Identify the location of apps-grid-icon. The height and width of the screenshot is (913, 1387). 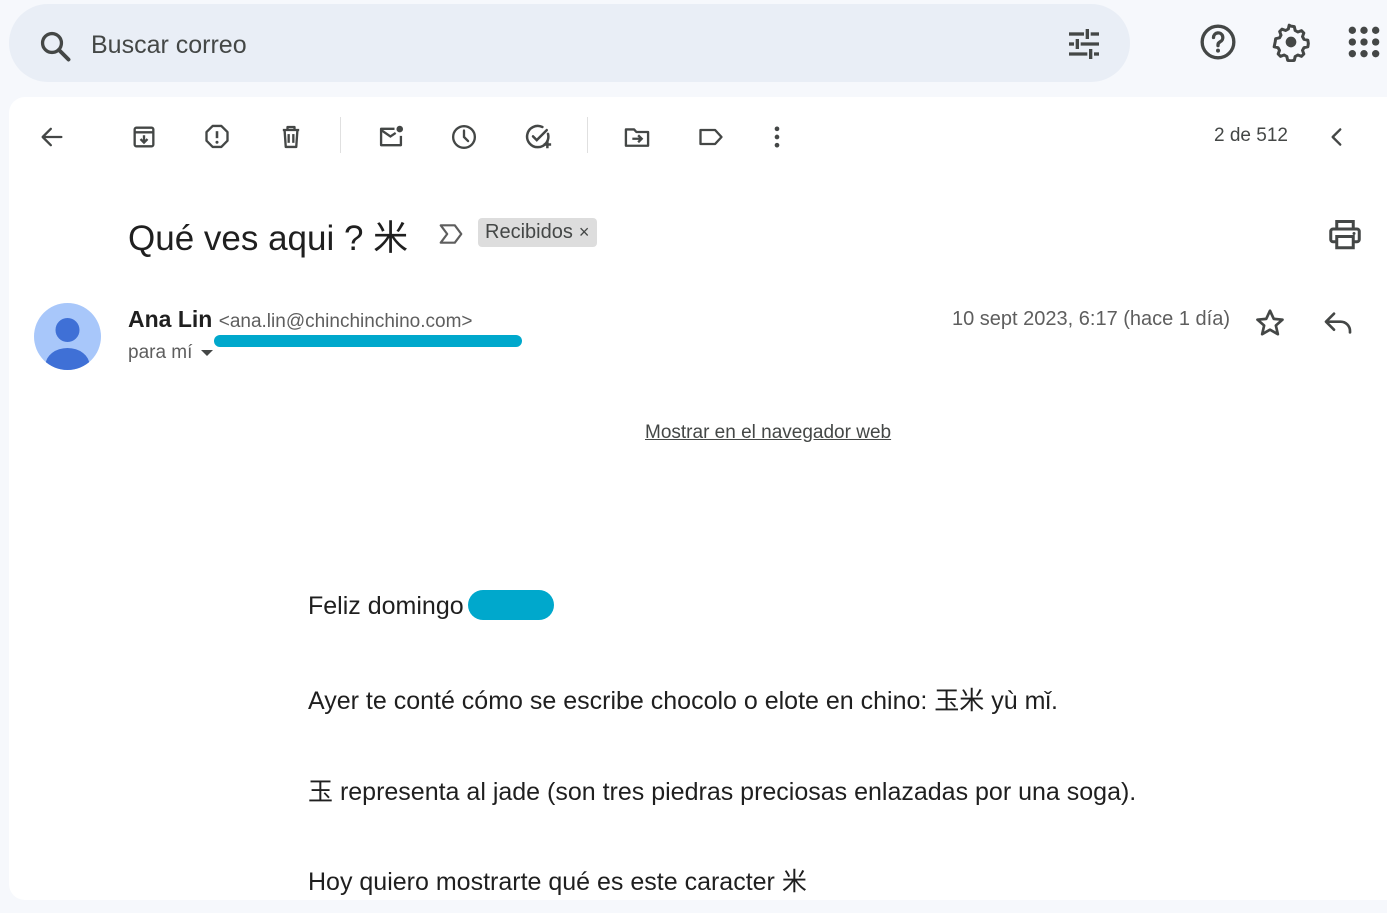
(1364, 42).